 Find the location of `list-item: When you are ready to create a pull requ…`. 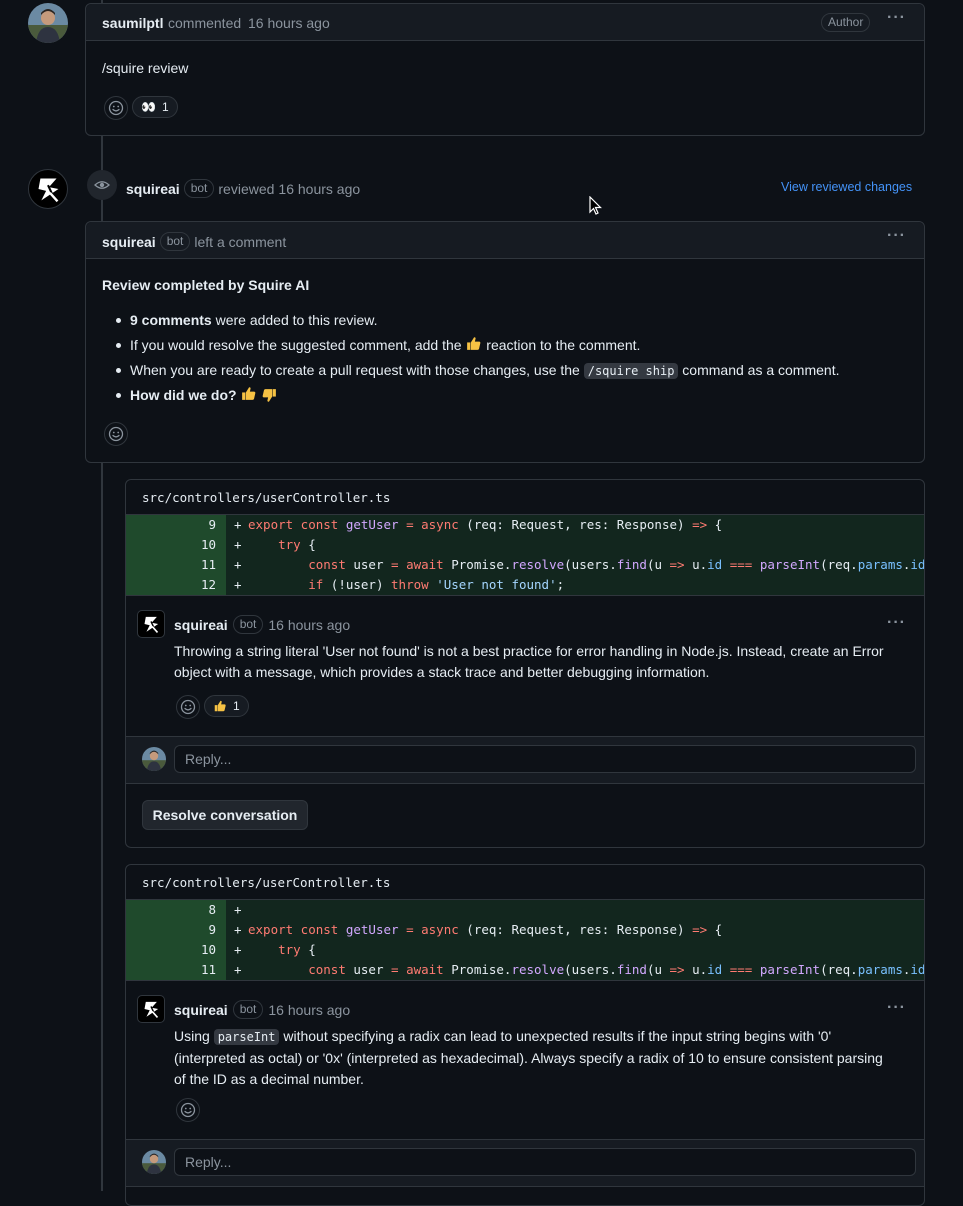

list-item: When you are ready to create a pull requ… is located at coordinates (502, 370).